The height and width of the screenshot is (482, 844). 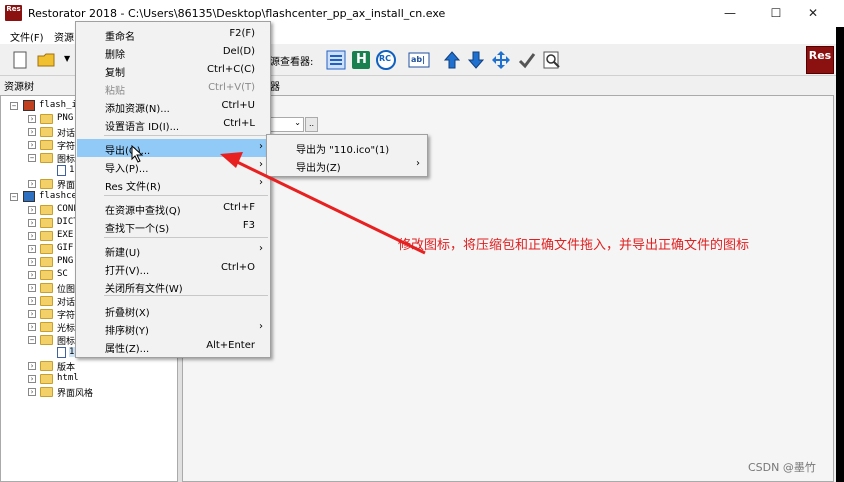 I want to click on mouse-cursor-icon, so click(x=137, y=154).